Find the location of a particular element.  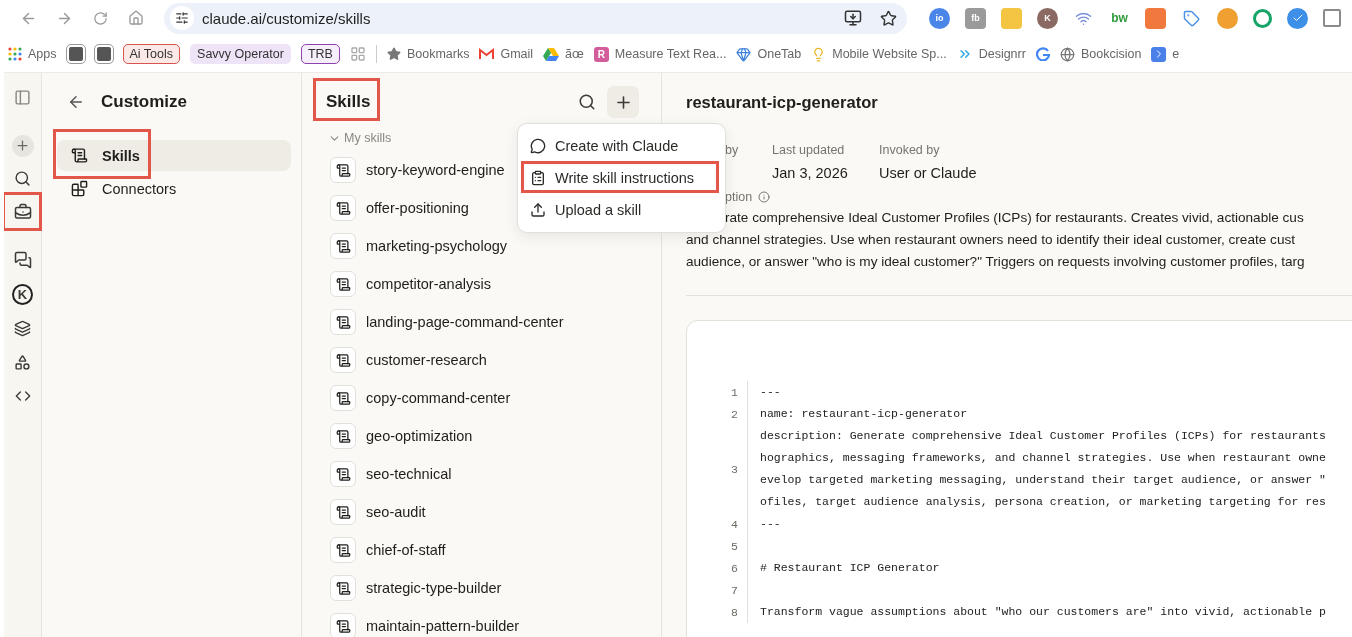

line-number: 8 is located at coordinates (734, 612).